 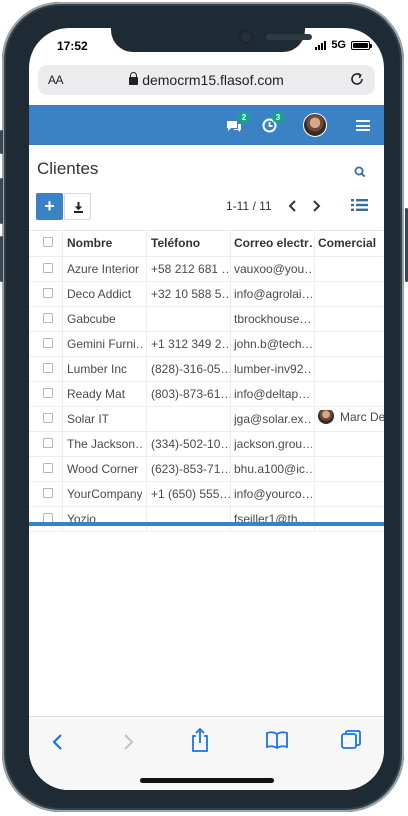 I want to click on volume-up-button, so click(x=1, y=201).